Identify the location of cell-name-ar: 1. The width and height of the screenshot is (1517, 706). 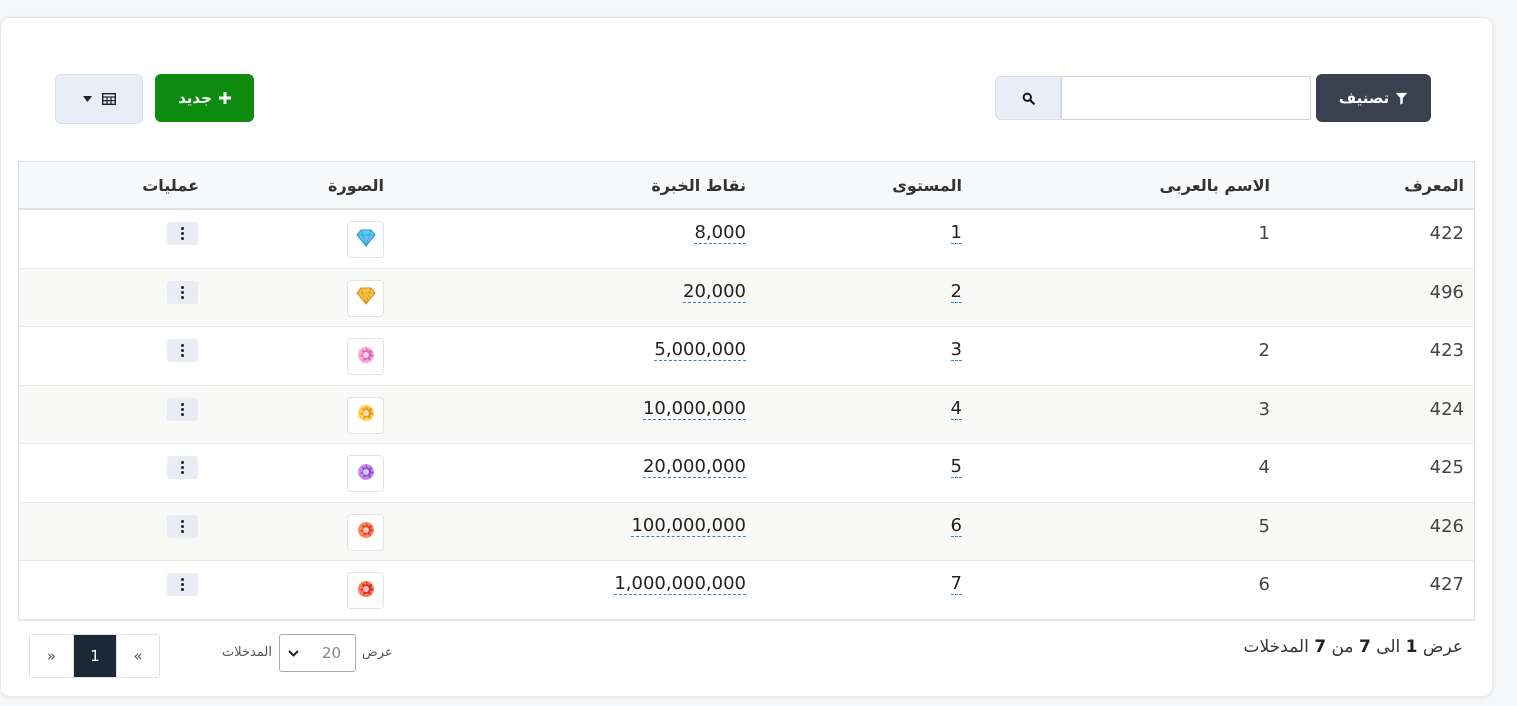
(1264, 233).